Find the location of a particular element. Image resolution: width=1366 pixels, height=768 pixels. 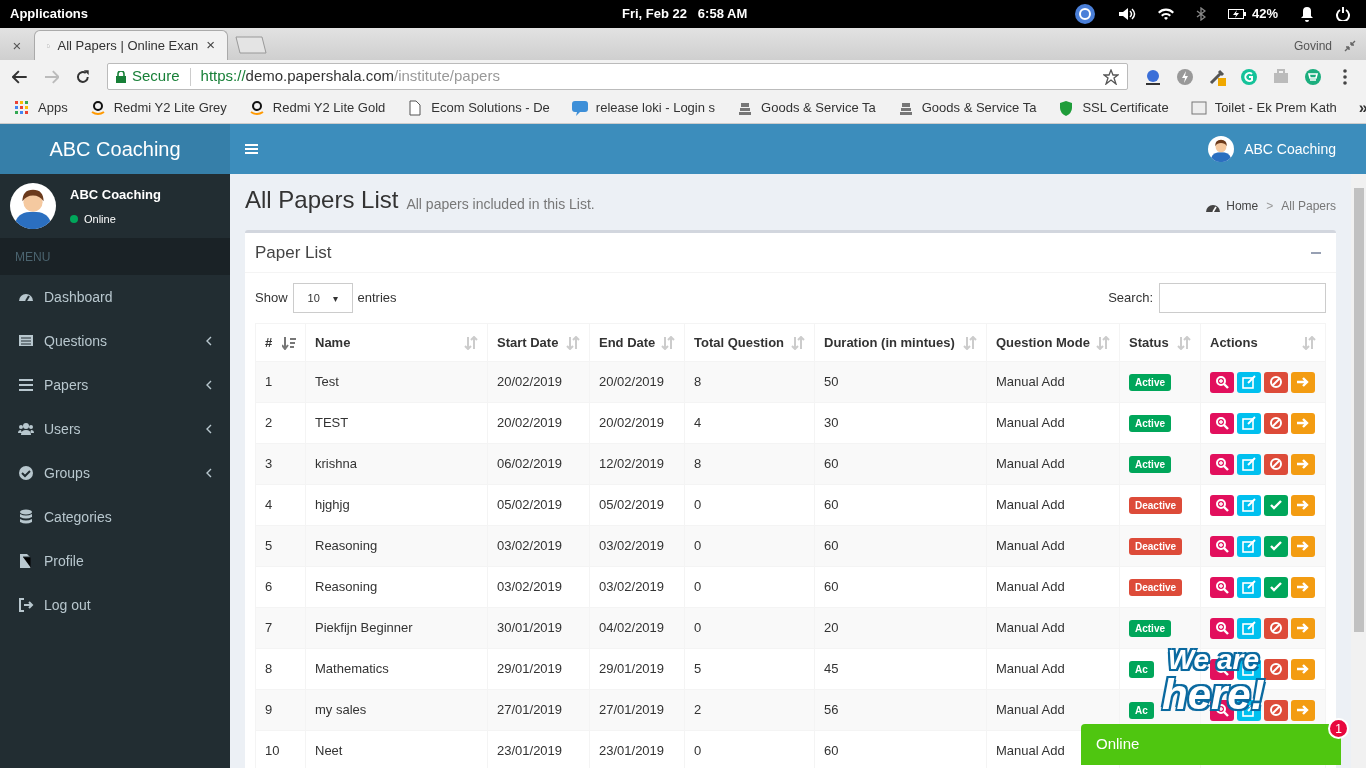

search-field is located at coordinates (1242, 298).